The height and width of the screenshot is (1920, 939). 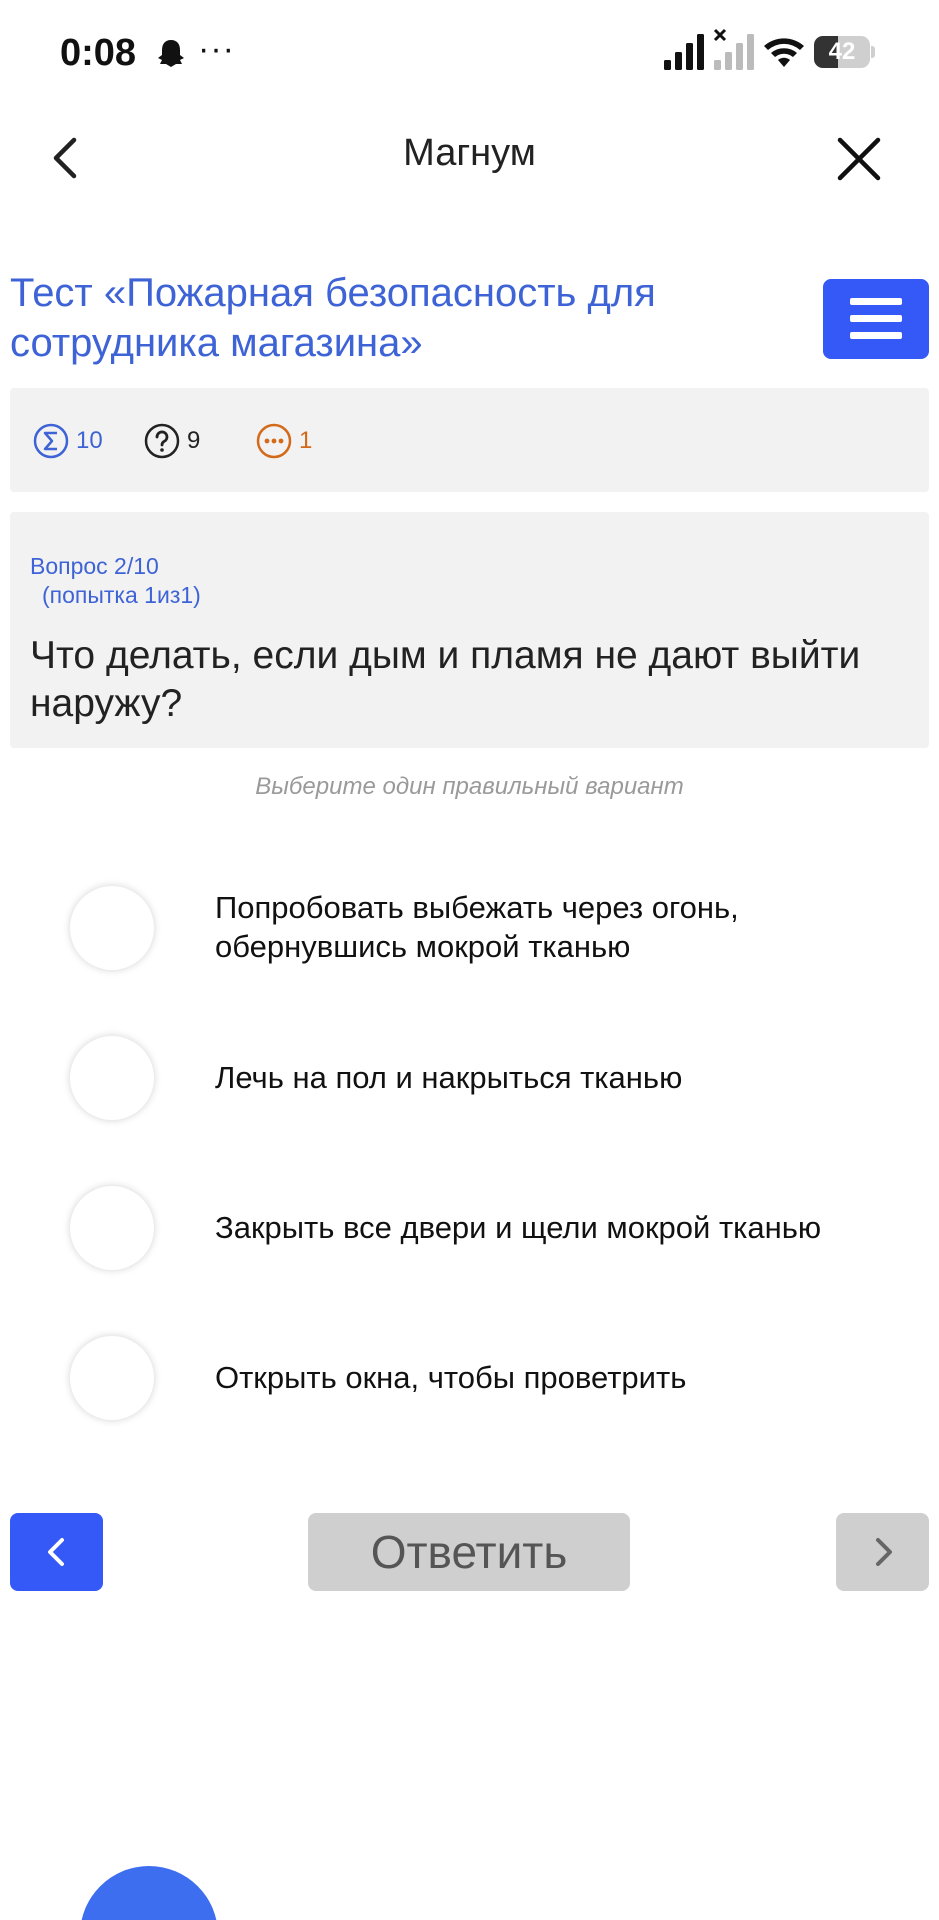 What do you see at coordinates (469, 786) in the screenshot?
I see `answer-hint: Выберите один правильный вариант` at bounding box center [469, 786].